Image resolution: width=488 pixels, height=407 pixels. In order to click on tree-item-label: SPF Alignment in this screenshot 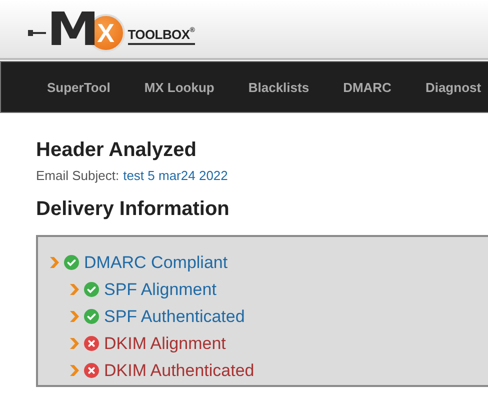, I will do `click(160, 290)`.